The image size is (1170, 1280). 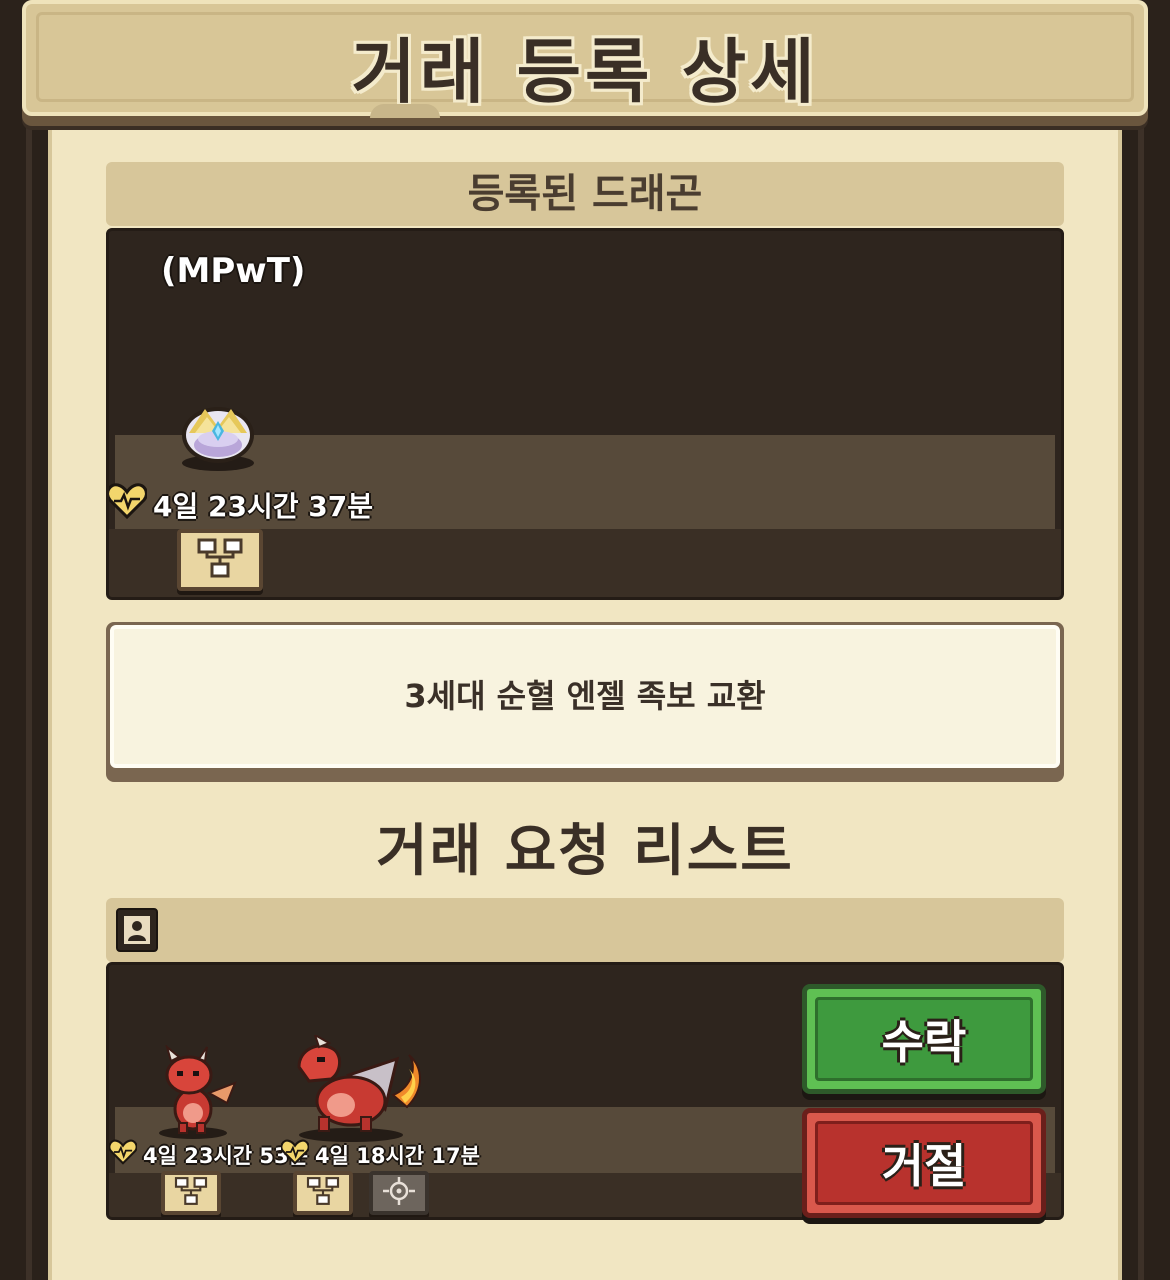 I want to click on registered-timer: 4일 23시간 37분, so click(x=241, y=504).